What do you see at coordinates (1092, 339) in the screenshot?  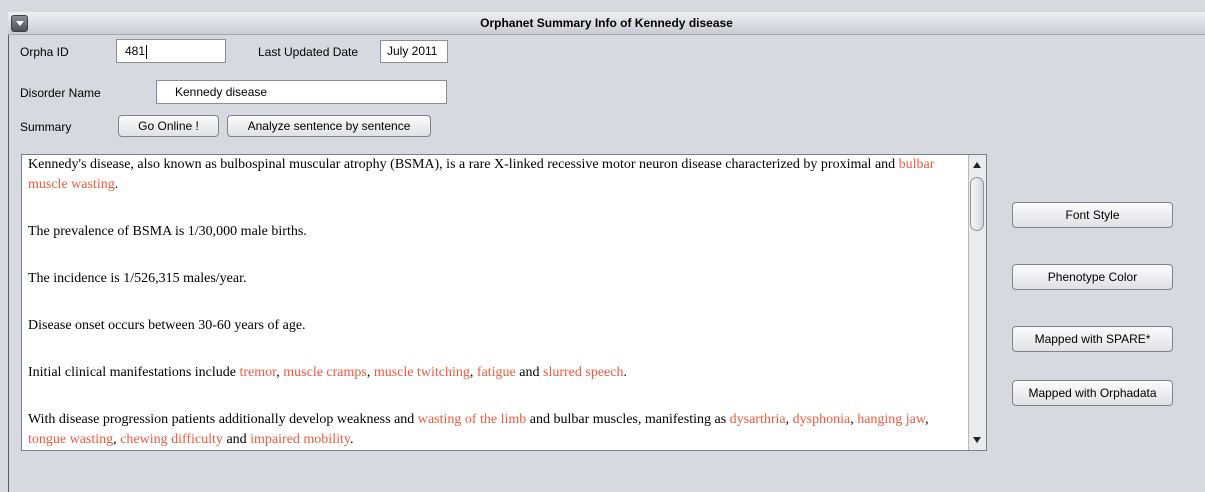 I see `mapped-with-spare-button: Mapped with SPARE*` at bounding box center [1092, 339].